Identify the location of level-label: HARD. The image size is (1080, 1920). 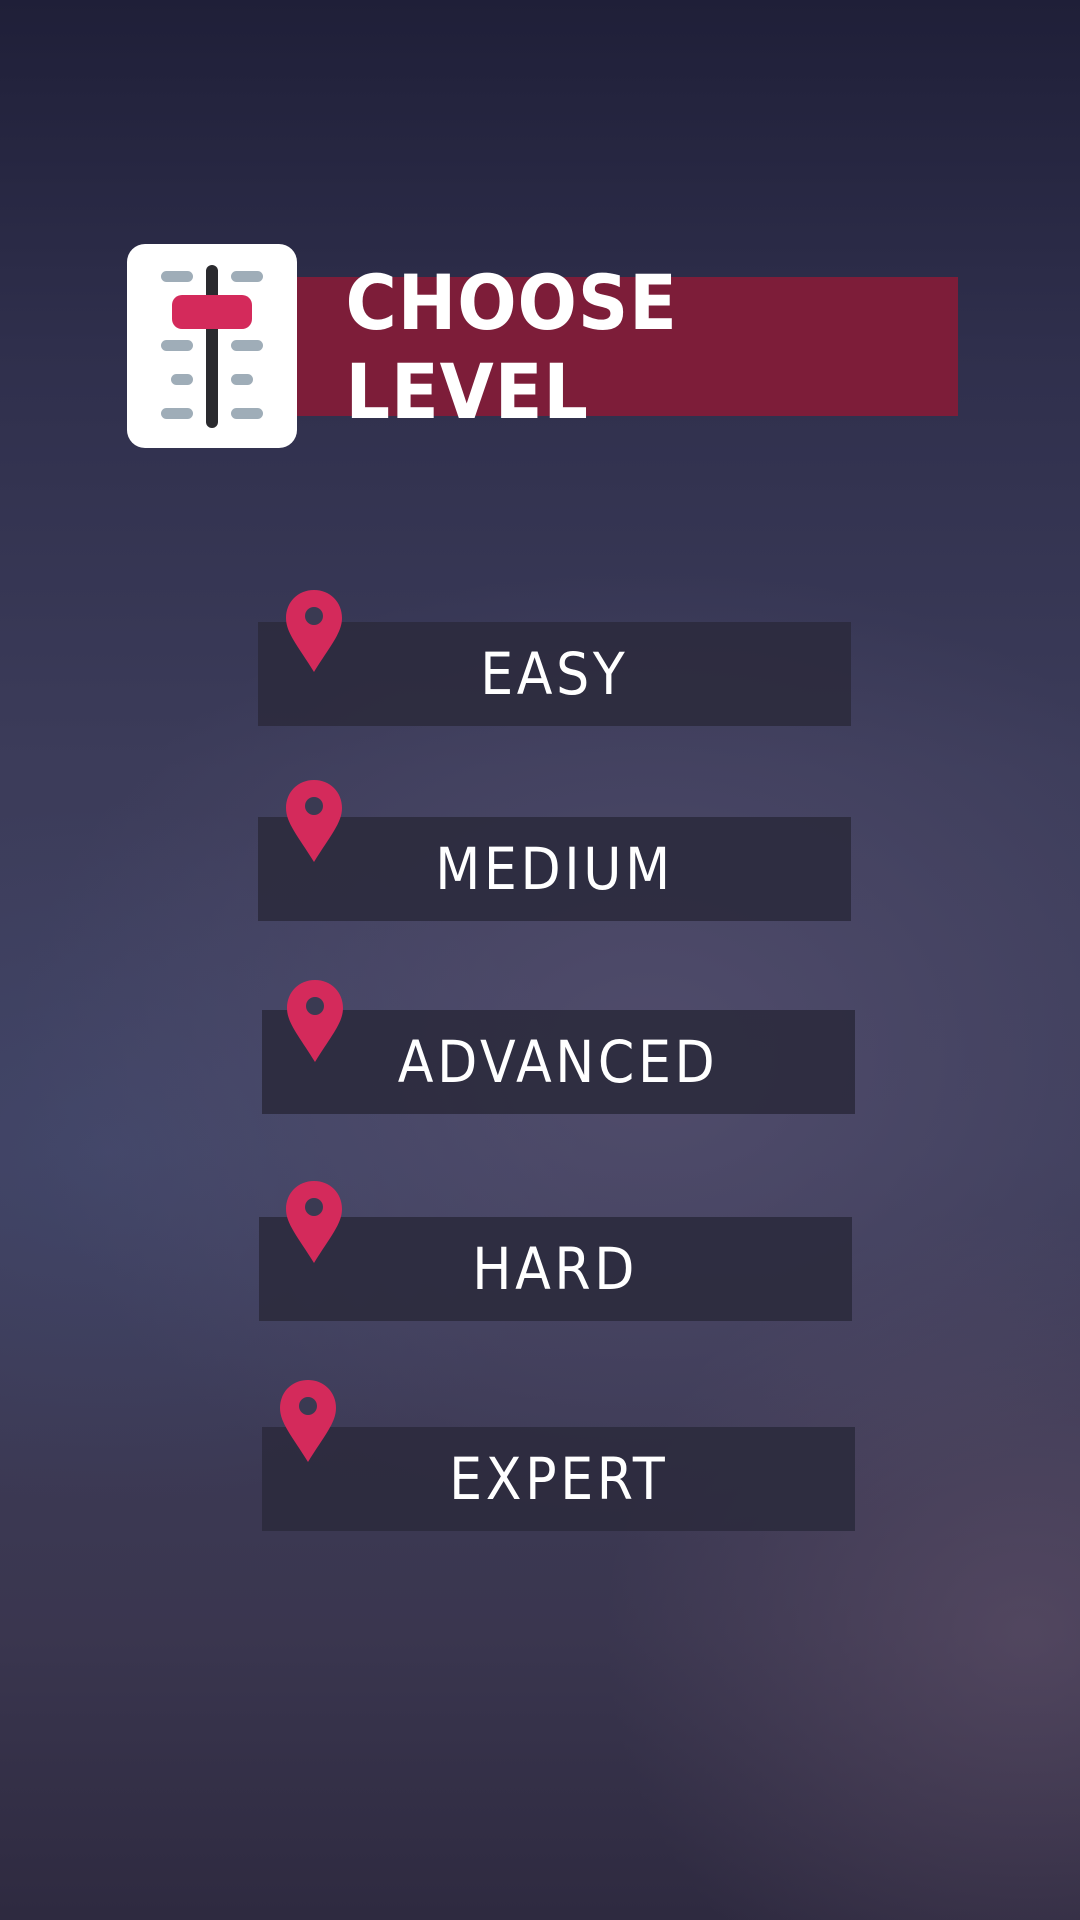
(555, 1269).